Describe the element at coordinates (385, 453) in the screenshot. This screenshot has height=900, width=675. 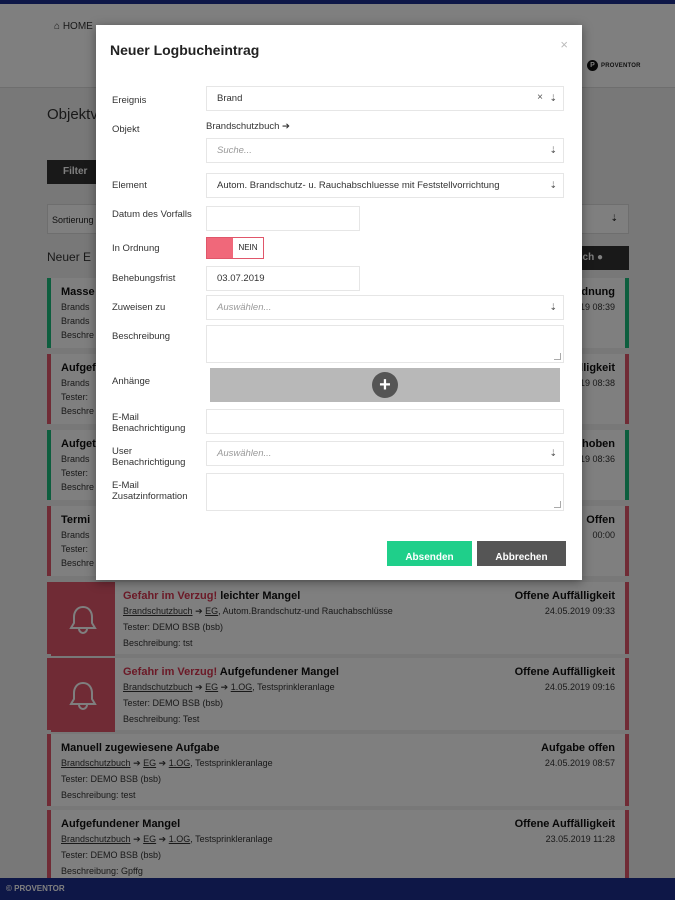
I see `user-select: Auswählen... ⇣` at that location.